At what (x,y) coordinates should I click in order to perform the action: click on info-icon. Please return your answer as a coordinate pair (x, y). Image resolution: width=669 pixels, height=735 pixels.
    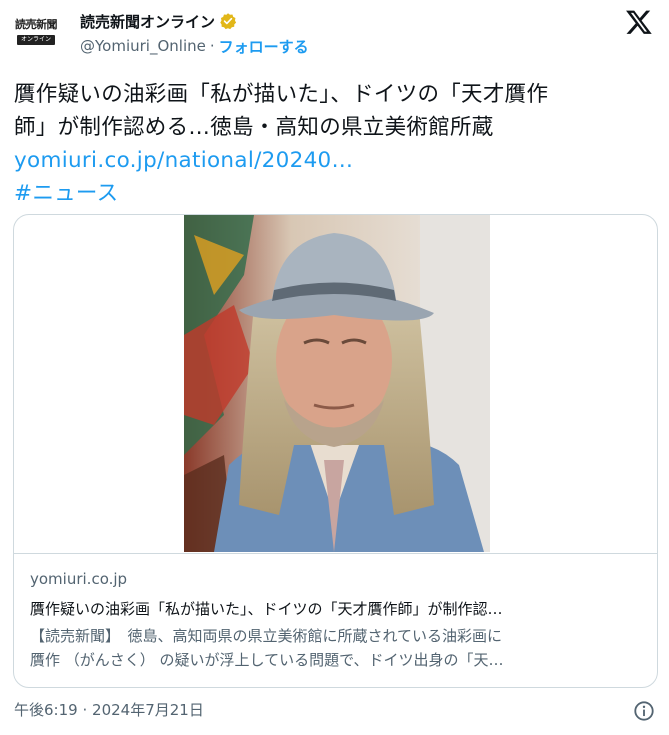
    Looking at the image, I should click on (644, 711).